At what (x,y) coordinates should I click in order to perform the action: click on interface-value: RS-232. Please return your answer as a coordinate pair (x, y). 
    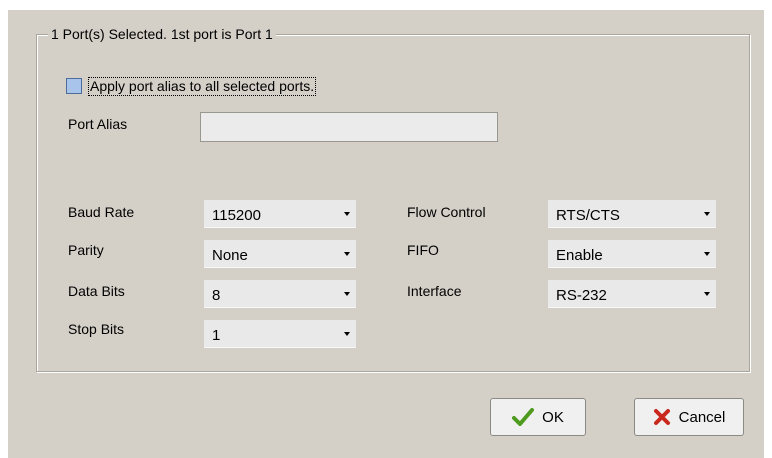
    Looking at the image, I should click on (581, 295).